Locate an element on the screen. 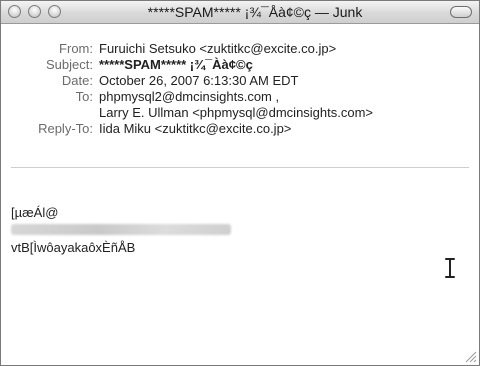 This screenshot has width=480, height=366. header-value: phpmysql2@dmcinsights.com , is located at coordinates (189, 97).